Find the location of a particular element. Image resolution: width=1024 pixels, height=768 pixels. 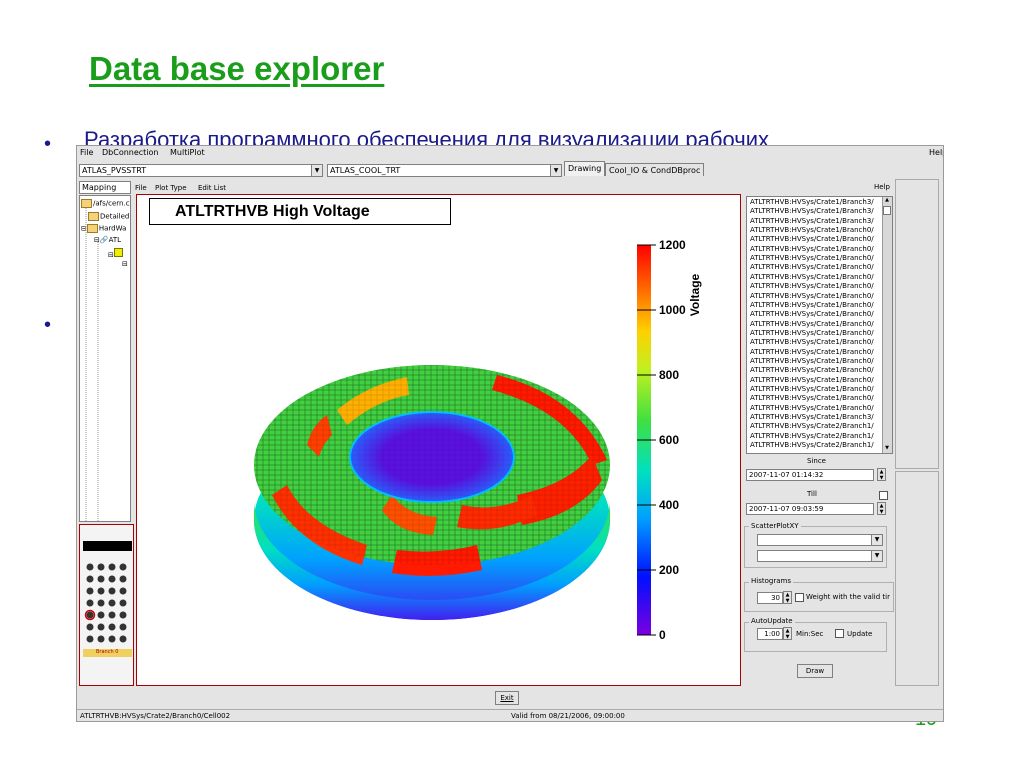

menu-multiplot: MultiPlot is located at coordinates (187, 152).